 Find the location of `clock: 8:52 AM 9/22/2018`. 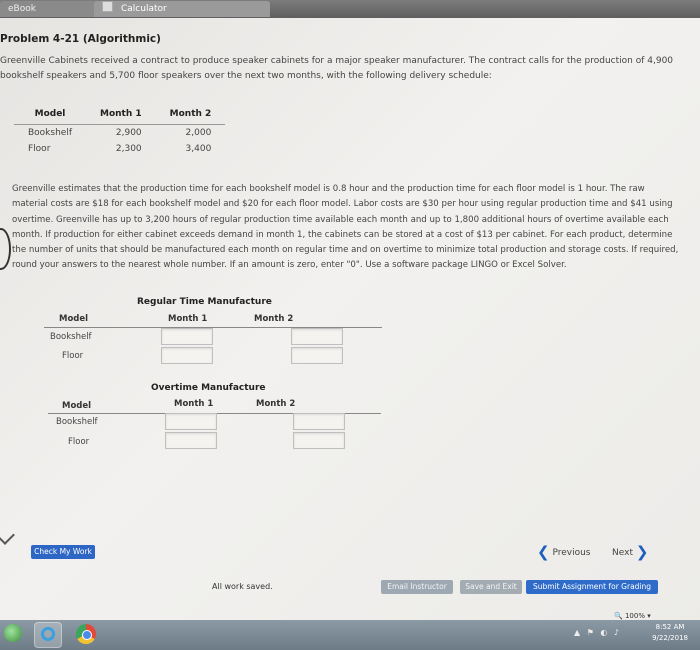

clock: 8:52 AM 9/22/2018 is located at coordinates (670, 633).